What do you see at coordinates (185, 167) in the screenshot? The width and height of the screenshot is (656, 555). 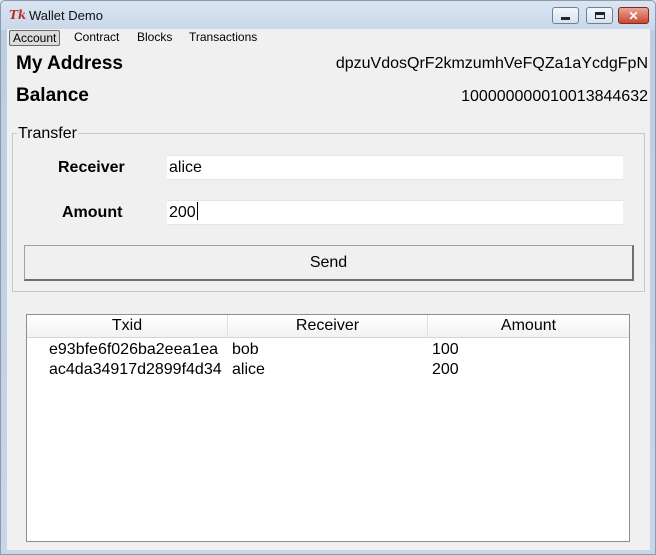 I see `receiver-input-value: alice` at bounding box center [185, 167].